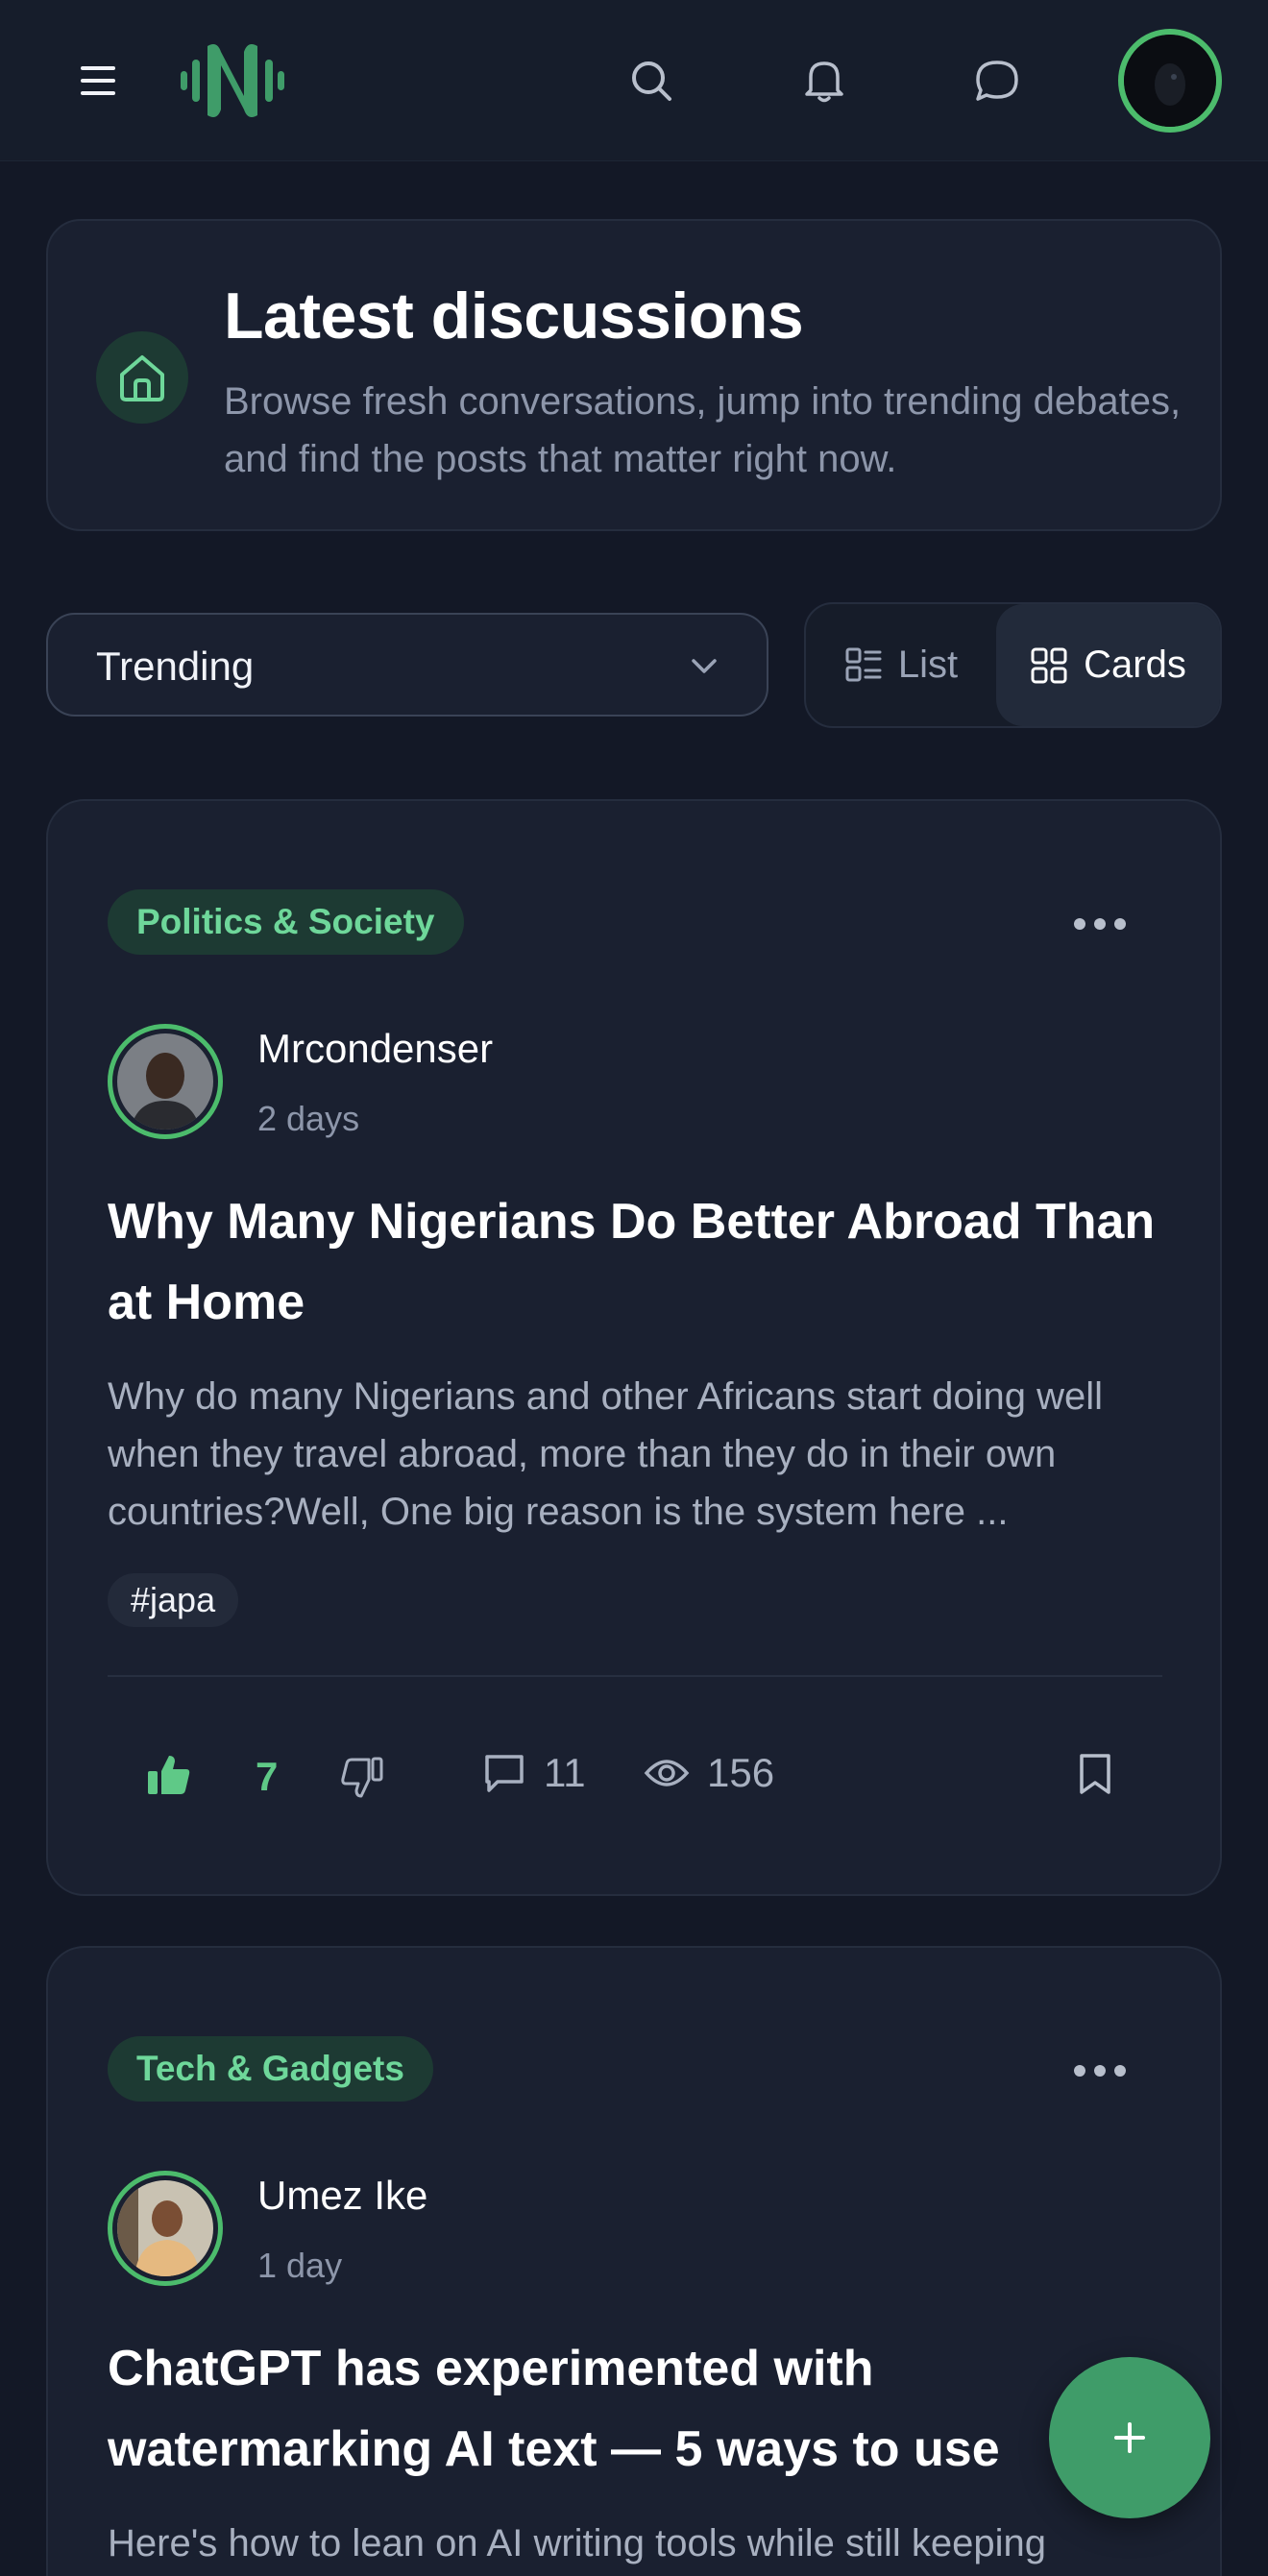  Describe the element at coordinates (667, 1773) in the screenshot. I see `eye-icon` at that location.